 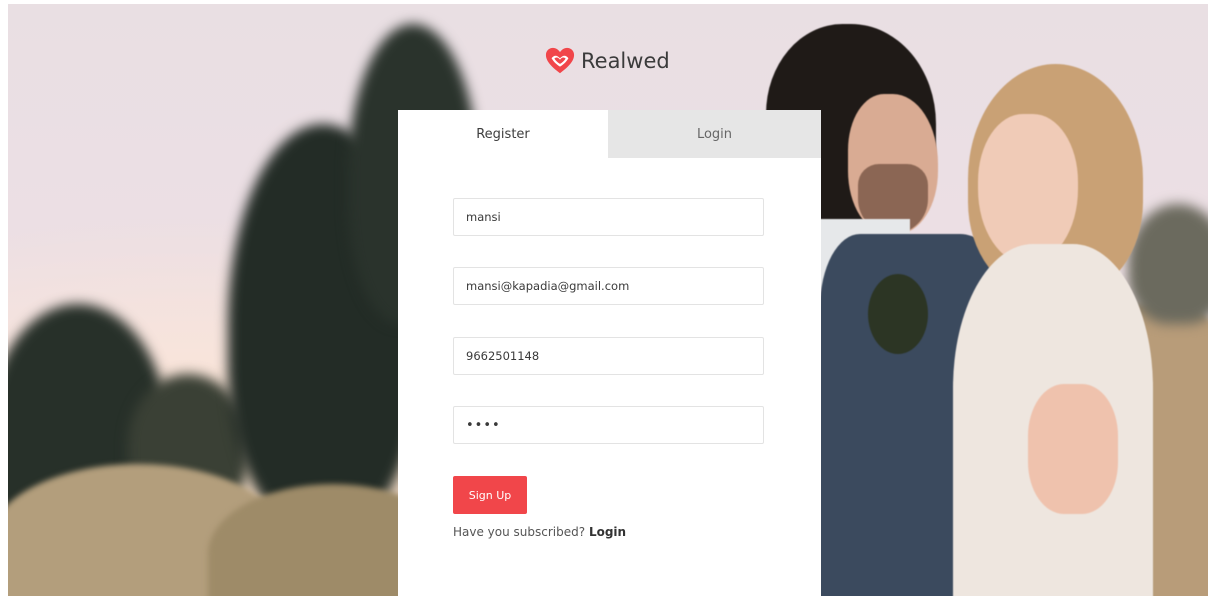 What do you see at coordinates (490, 495) in the screenshot?
I see `sign-up-button: Sign Up` at bounding box center [490, 495].